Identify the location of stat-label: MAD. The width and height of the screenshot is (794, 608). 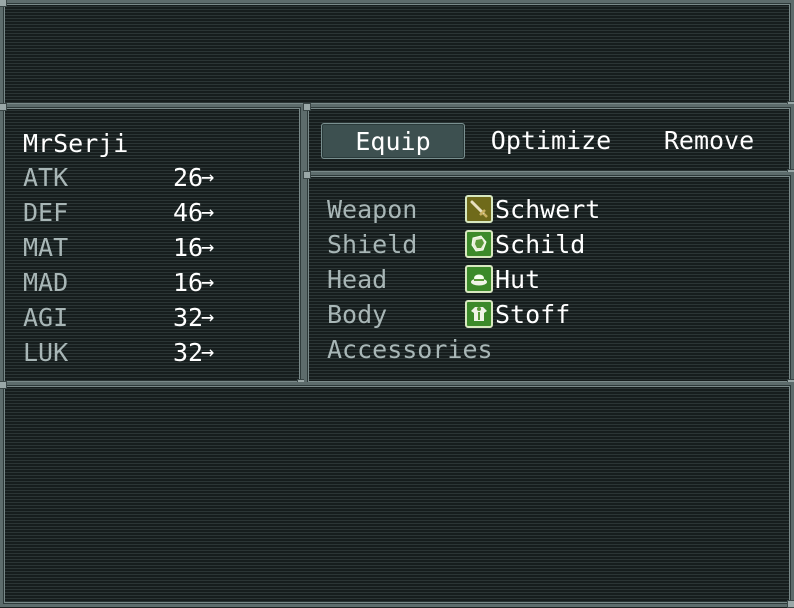
(46, 282).